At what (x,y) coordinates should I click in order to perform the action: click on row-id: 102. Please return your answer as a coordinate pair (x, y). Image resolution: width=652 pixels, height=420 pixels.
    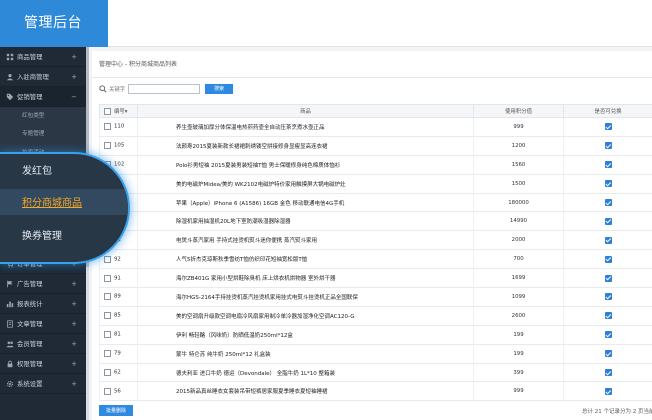
    Looking at the image, I should click on (119, 164).